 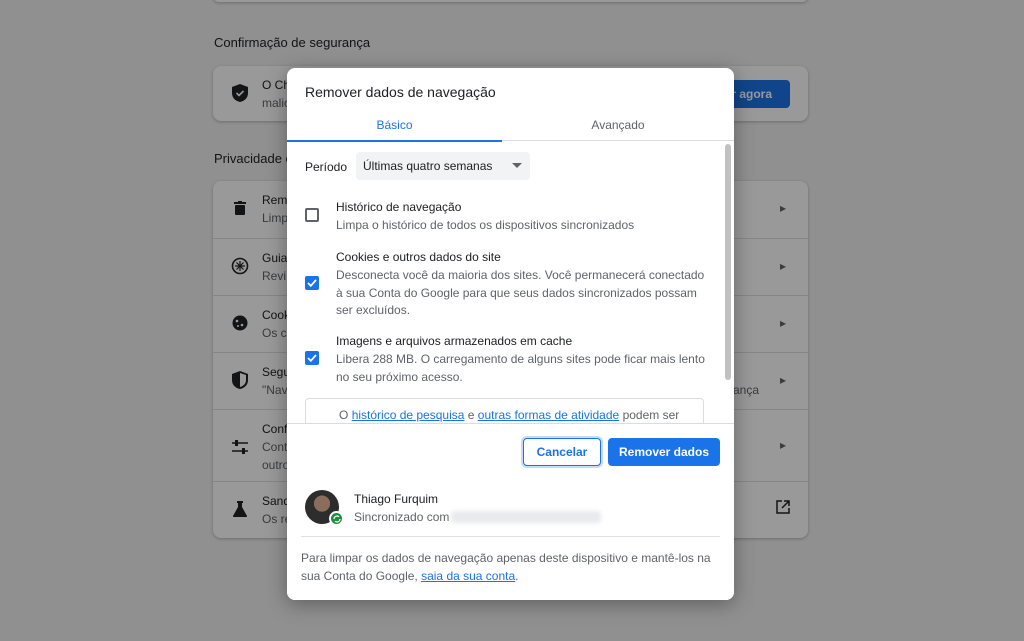 I want to click on sliders-icon, so click(x=240, y=447).